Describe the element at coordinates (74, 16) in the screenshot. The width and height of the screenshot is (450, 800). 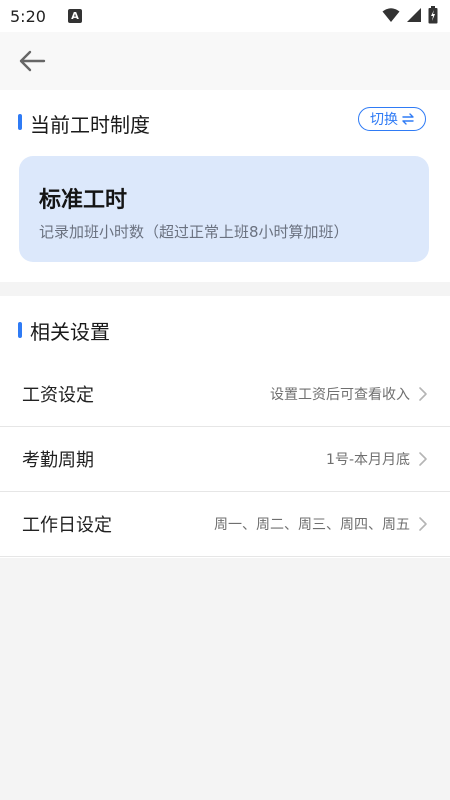
I see `notification-a-icon: A` at that location.